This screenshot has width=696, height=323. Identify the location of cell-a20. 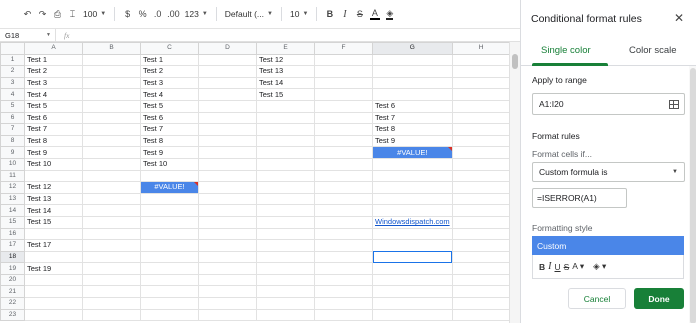
(53, 280).